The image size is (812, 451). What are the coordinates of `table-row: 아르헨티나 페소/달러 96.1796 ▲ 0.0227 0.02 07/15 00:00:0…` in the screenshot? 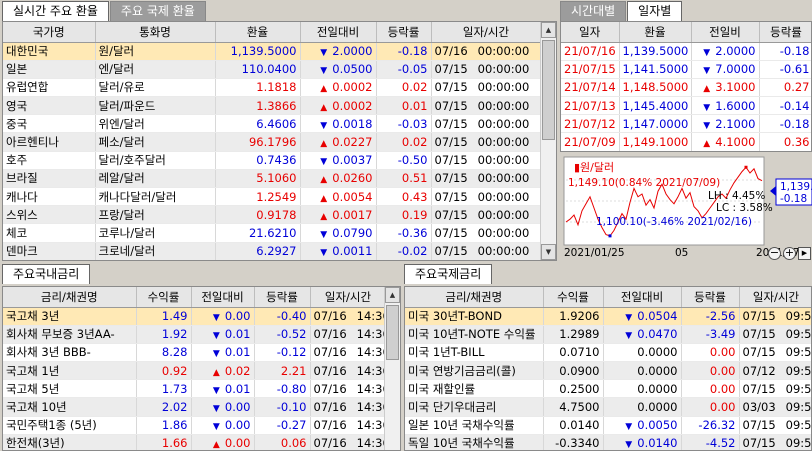 It's located at (272, 142).